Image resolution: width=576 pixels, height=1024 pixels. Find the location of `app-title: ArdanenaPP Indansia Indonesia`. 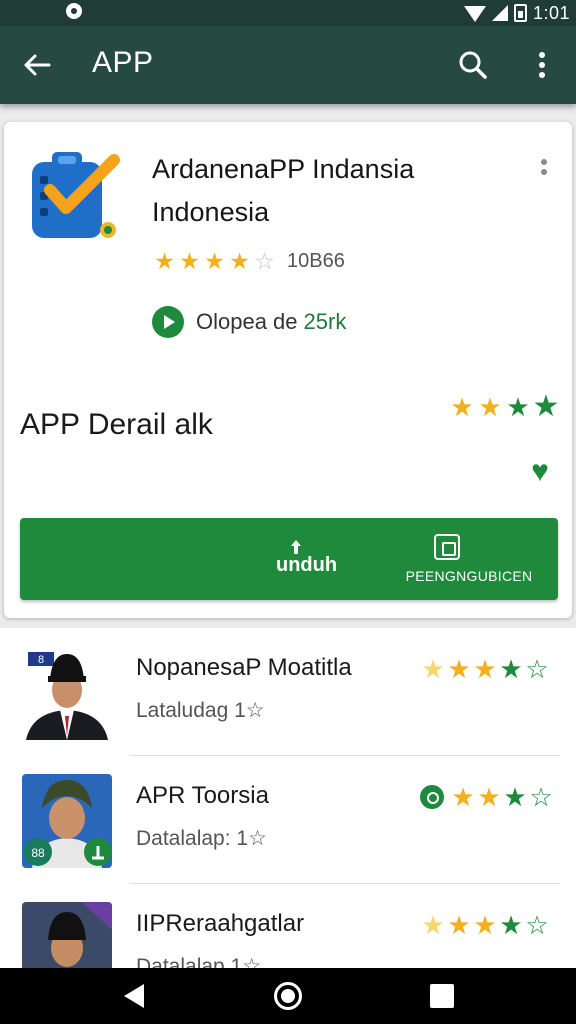

app-title: ArdanenaPP Indansia Indonesia is located at coordinates (283, 190).